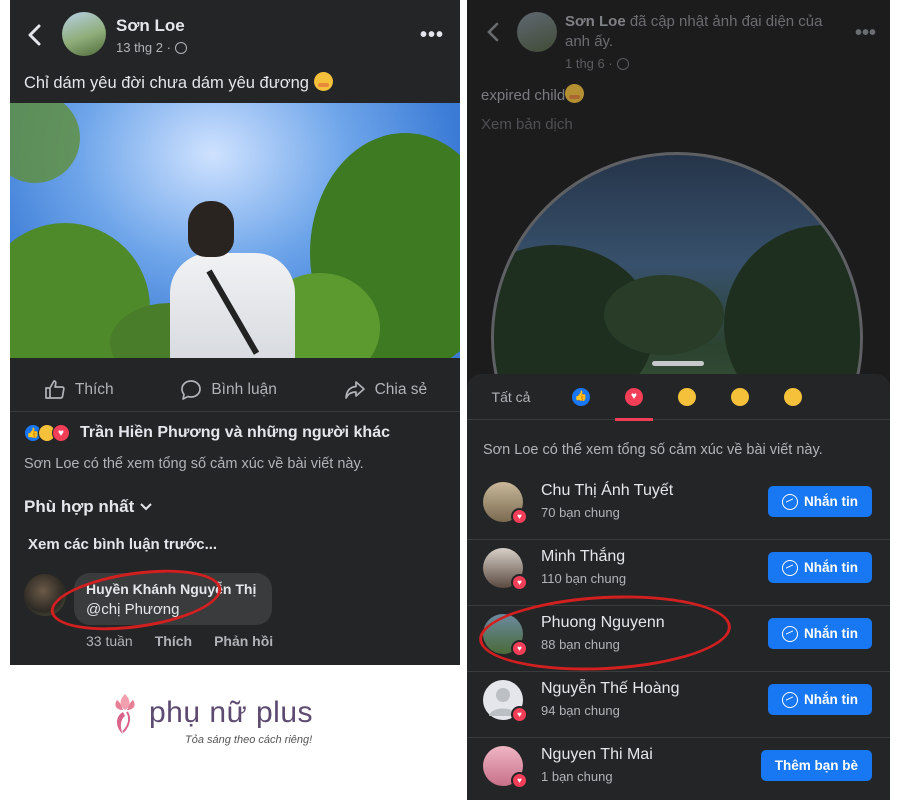 The height and width of the screenshot is (800, 900). I want to click on share-icon, so click(354, 389).